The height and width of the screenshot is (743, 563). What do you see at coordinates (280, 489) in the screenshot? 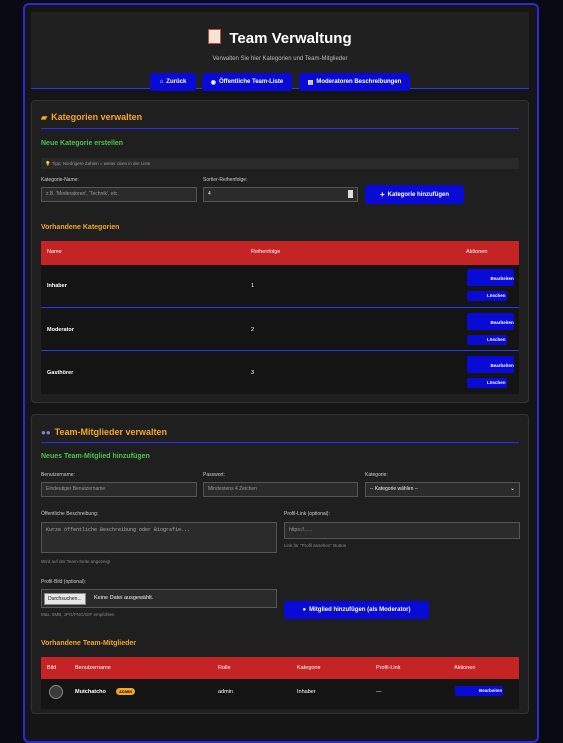
I see `password-input: Mindestens 4 Zeichen` at bounding box center [280, 489].